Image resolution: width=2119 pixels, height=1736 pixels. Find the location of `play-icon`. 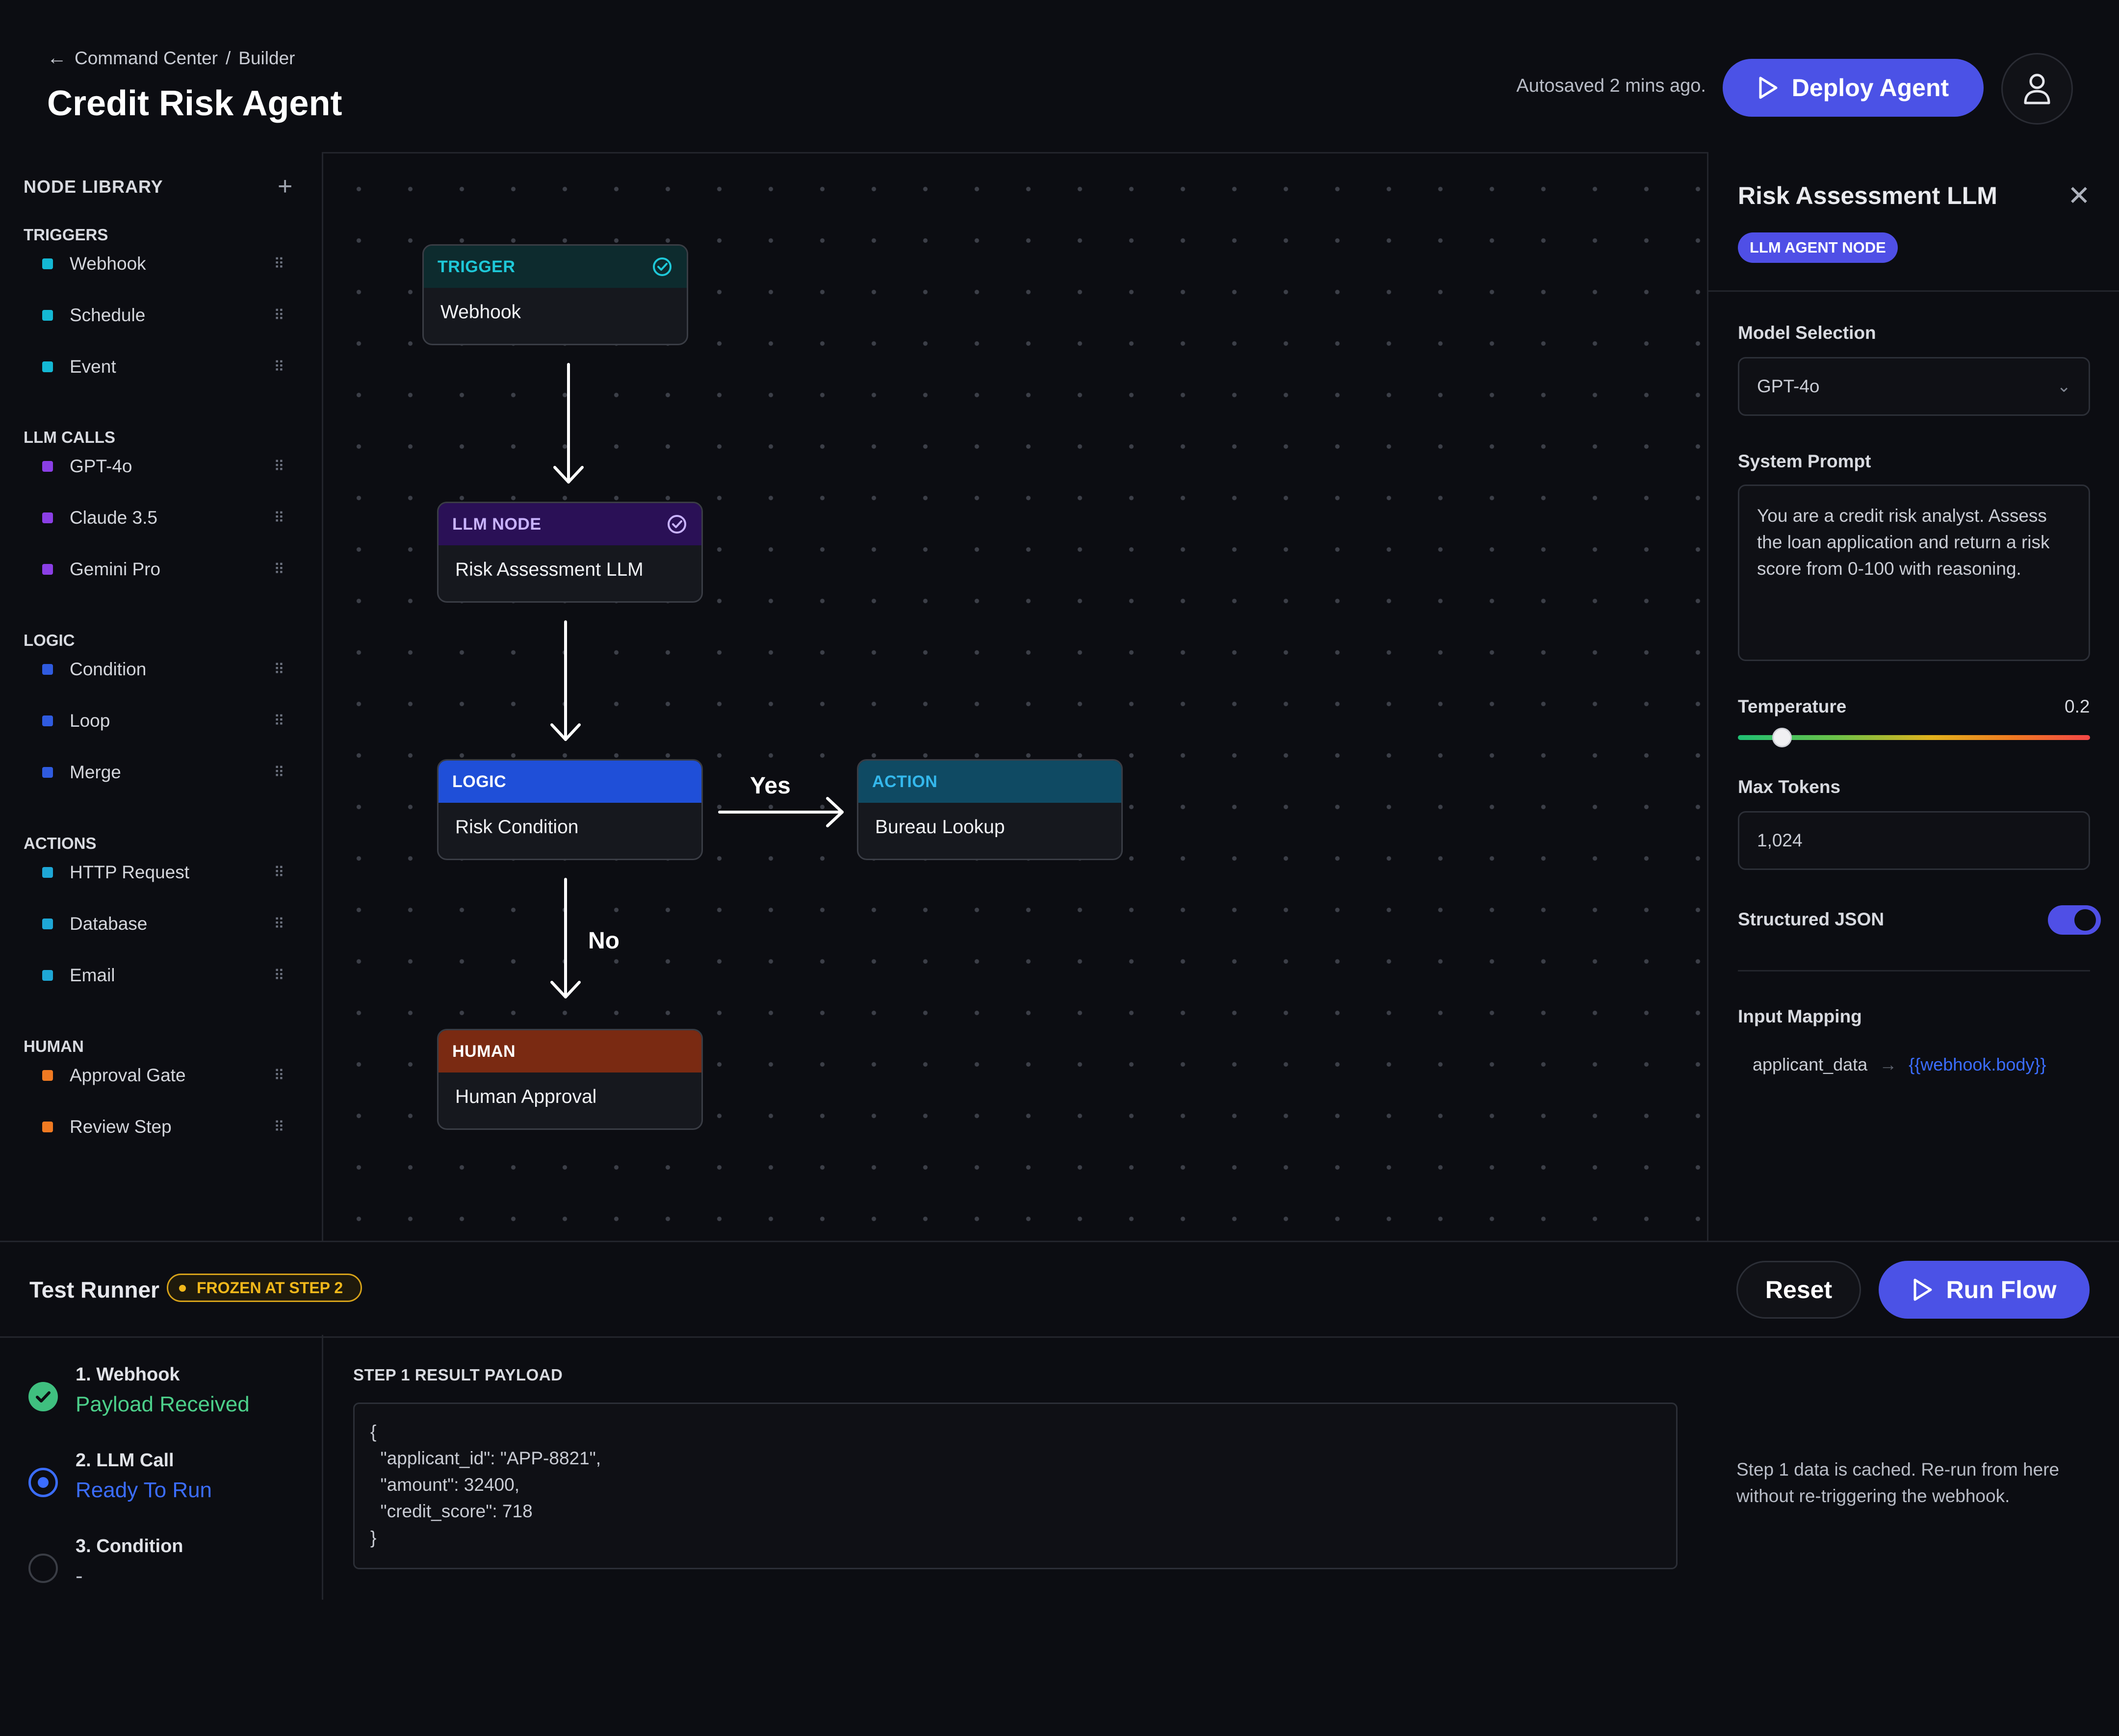

play-icon is located at coordinates (1922, 1290).